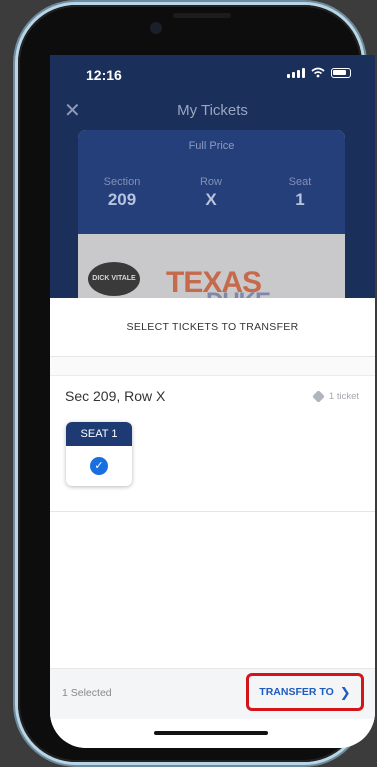 The width and height of the screenshot is (377, 767). I want to click on front-camera, so click(156, 28).